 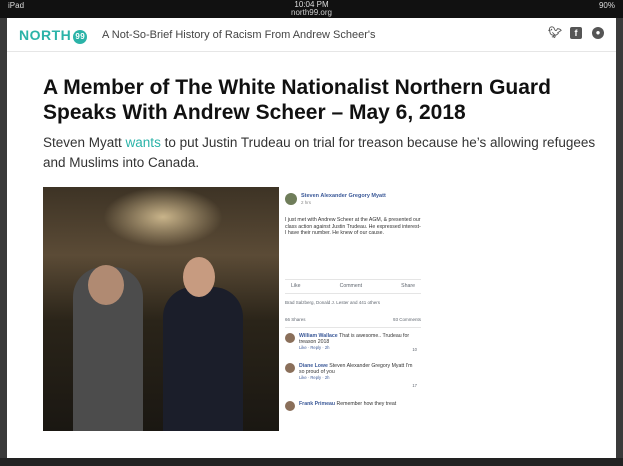 I want to click on post-counts: 66 Shares 93 Comments, so click(x=353, y=319).